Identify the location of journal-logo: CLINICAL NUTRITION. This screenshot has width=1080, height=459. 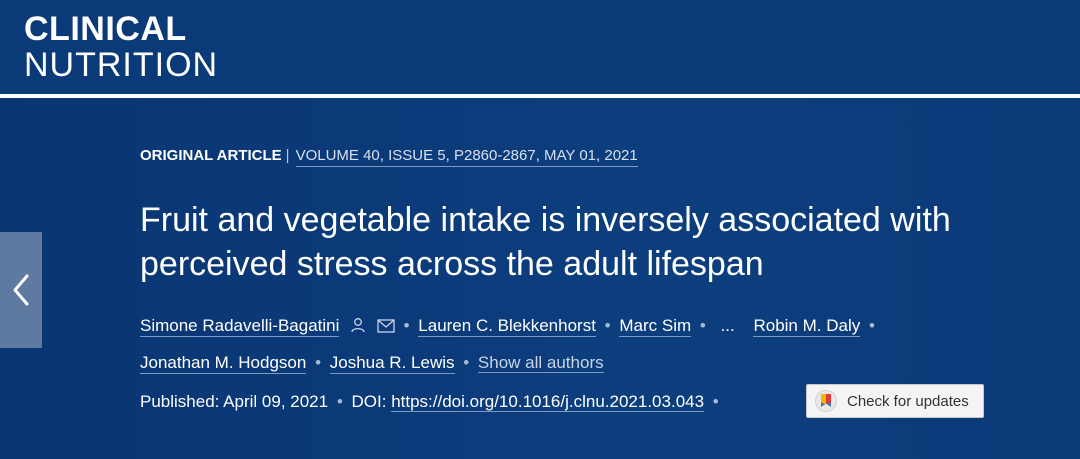
(121, 47).